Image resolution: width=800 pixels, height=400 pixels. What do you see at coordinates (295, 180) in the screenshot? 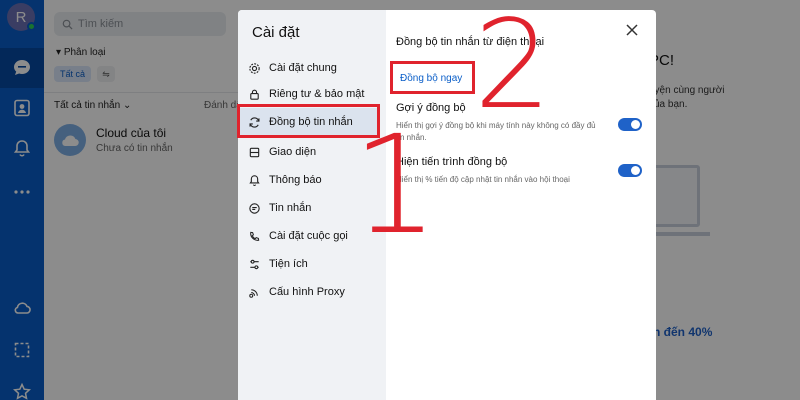
I see `menu-item-label: Thông báo` at bounding box center [295, 180].